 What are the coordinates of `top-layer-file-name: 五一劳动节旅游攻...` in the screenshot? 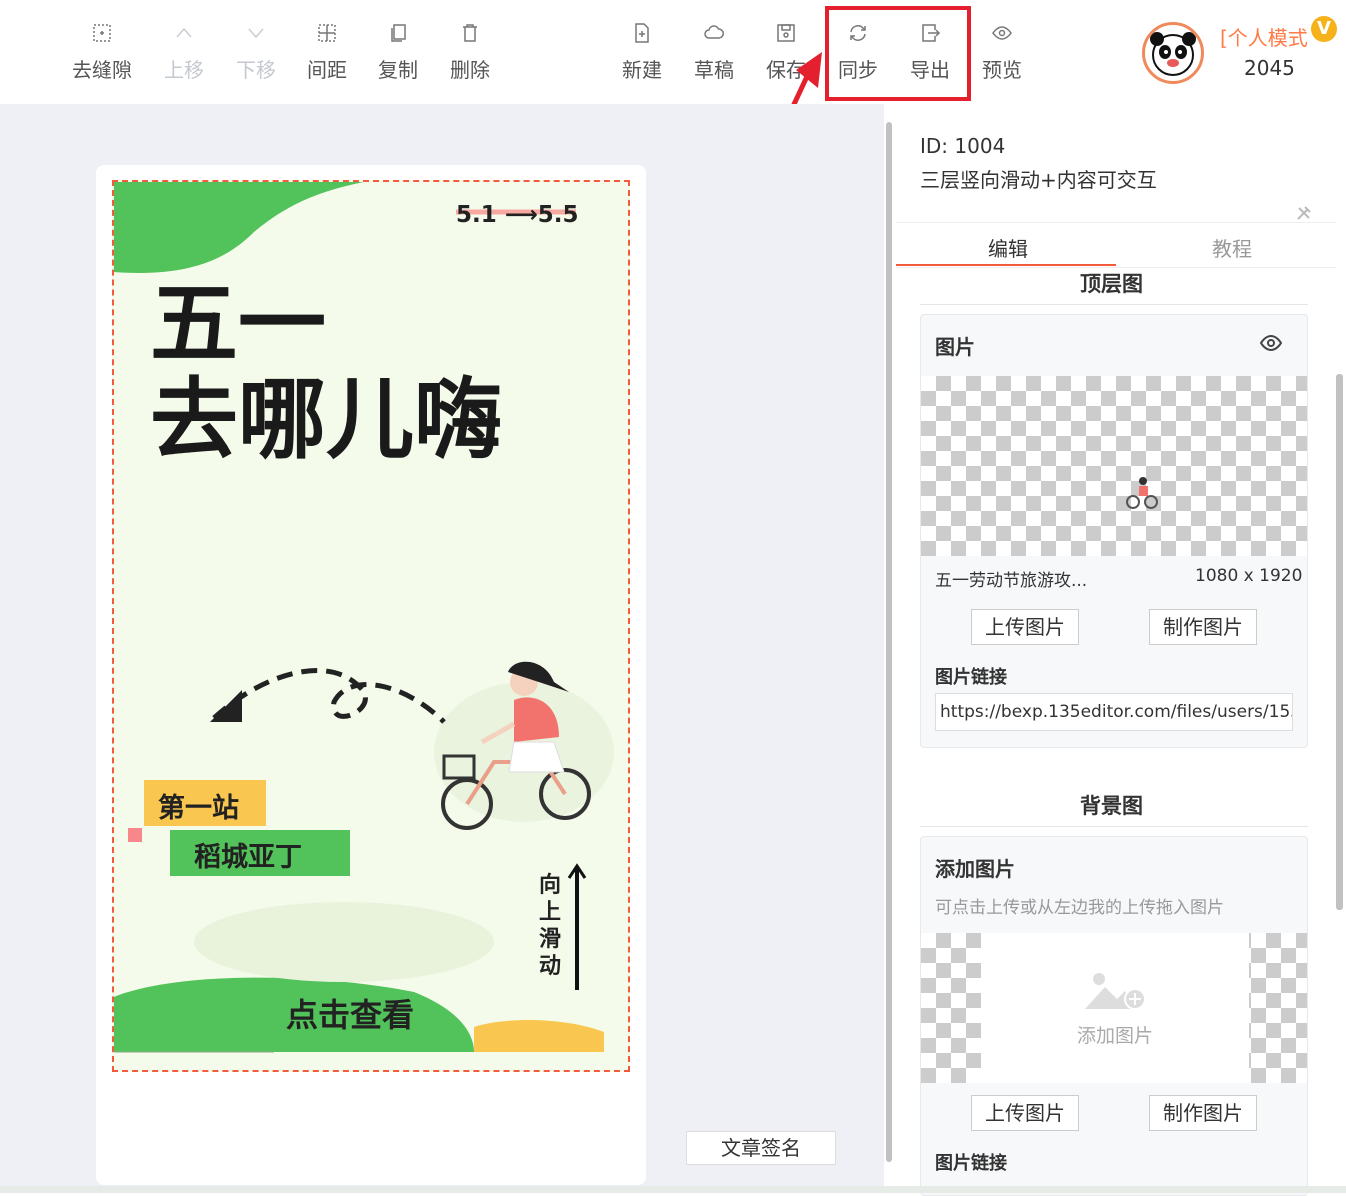 It's located at (1011, 581).